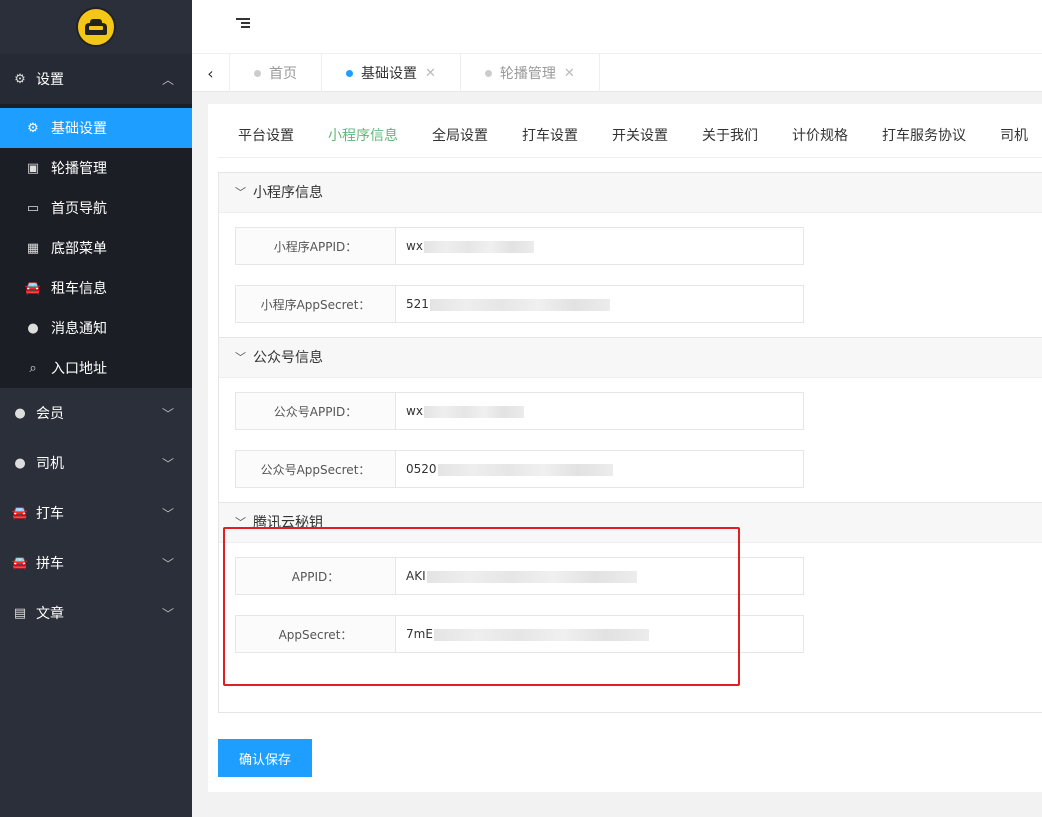 Image resolution: width=1042 pixels, height=817 pixels. Describe the element at coordinates (421, 469) in the screenshot. I see `field-value: 0520` at that location.